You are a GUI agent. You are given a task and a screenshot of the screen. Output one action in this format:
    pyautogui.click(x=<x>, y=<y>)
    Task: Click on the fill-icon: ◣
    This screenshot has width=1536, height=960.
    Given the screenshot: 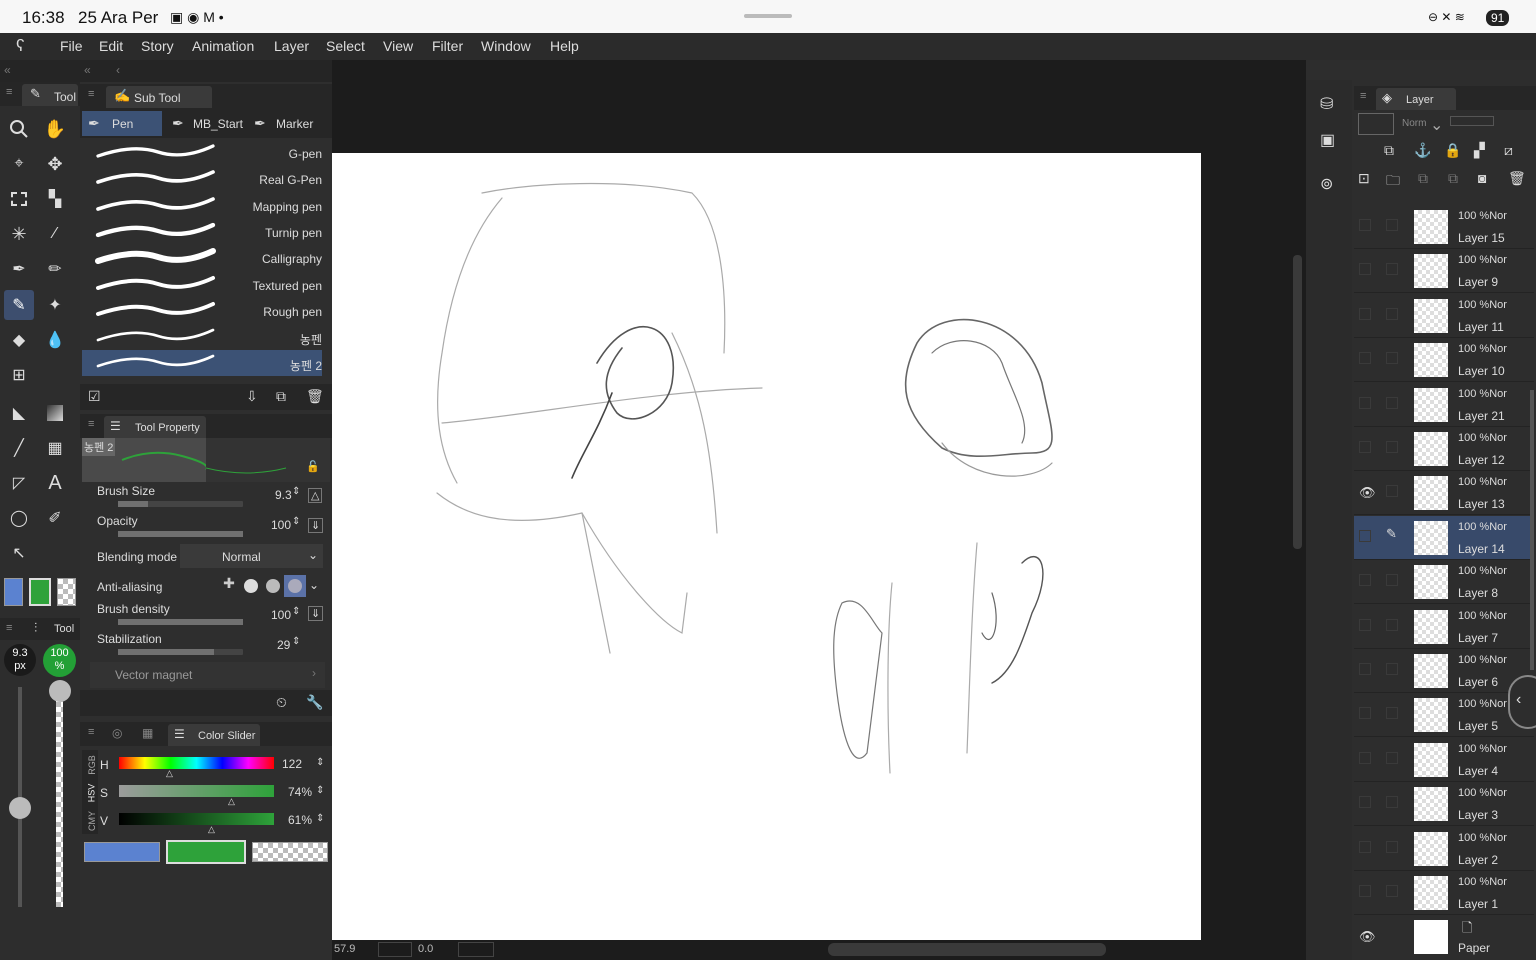 What is the action you would take?
    pyautogui.click(x=19, y=413)
    